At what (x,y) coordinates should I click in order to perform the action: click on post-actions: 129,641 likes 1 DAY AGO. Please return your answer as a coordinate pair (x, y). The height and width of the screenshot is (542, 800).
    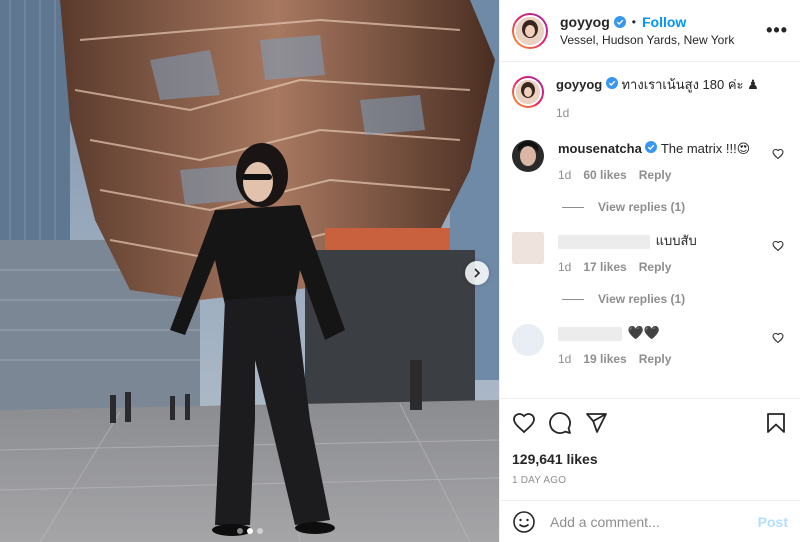
    Looking at the image, I should click on (650, 450).